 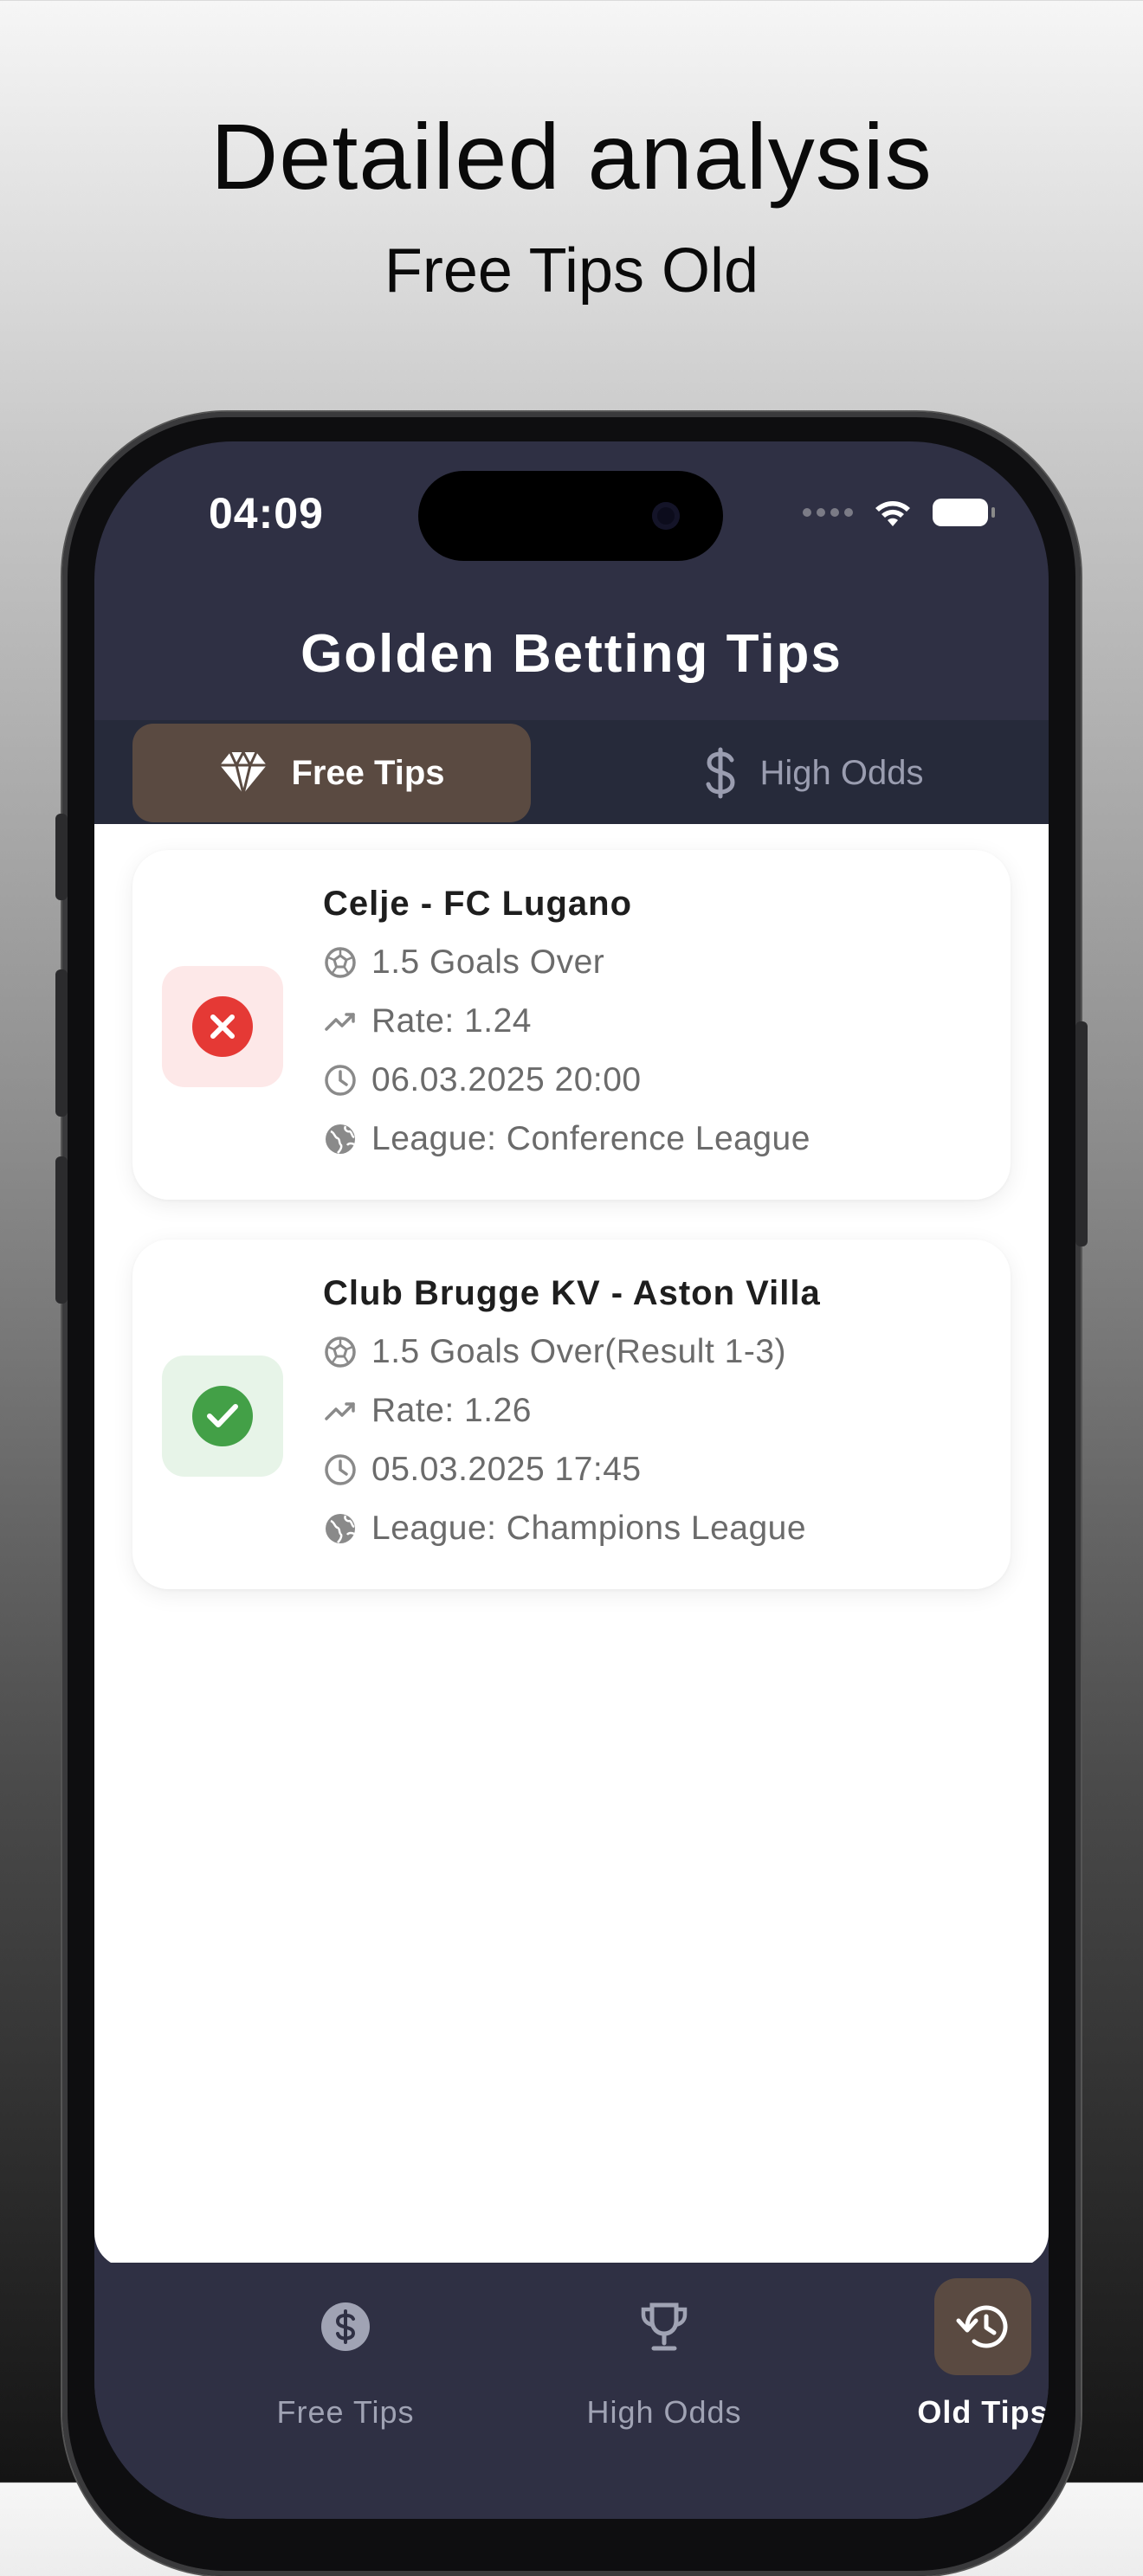 What do you see at coordinates (842, 772) in the screenshot?
I see `tab-high-odds-label: High Odds` at bounding box center [842, 772].